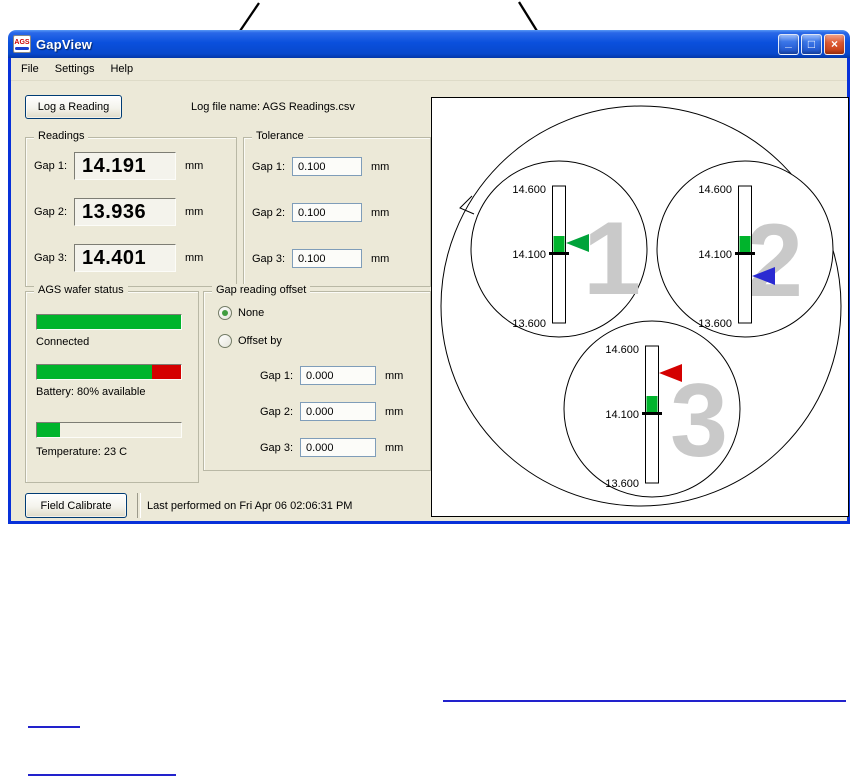 This screenshot has width=859, height=783. Describe the element at coordinates (139, 505) in the screenshot. I see `calibrate-divider` at that location.